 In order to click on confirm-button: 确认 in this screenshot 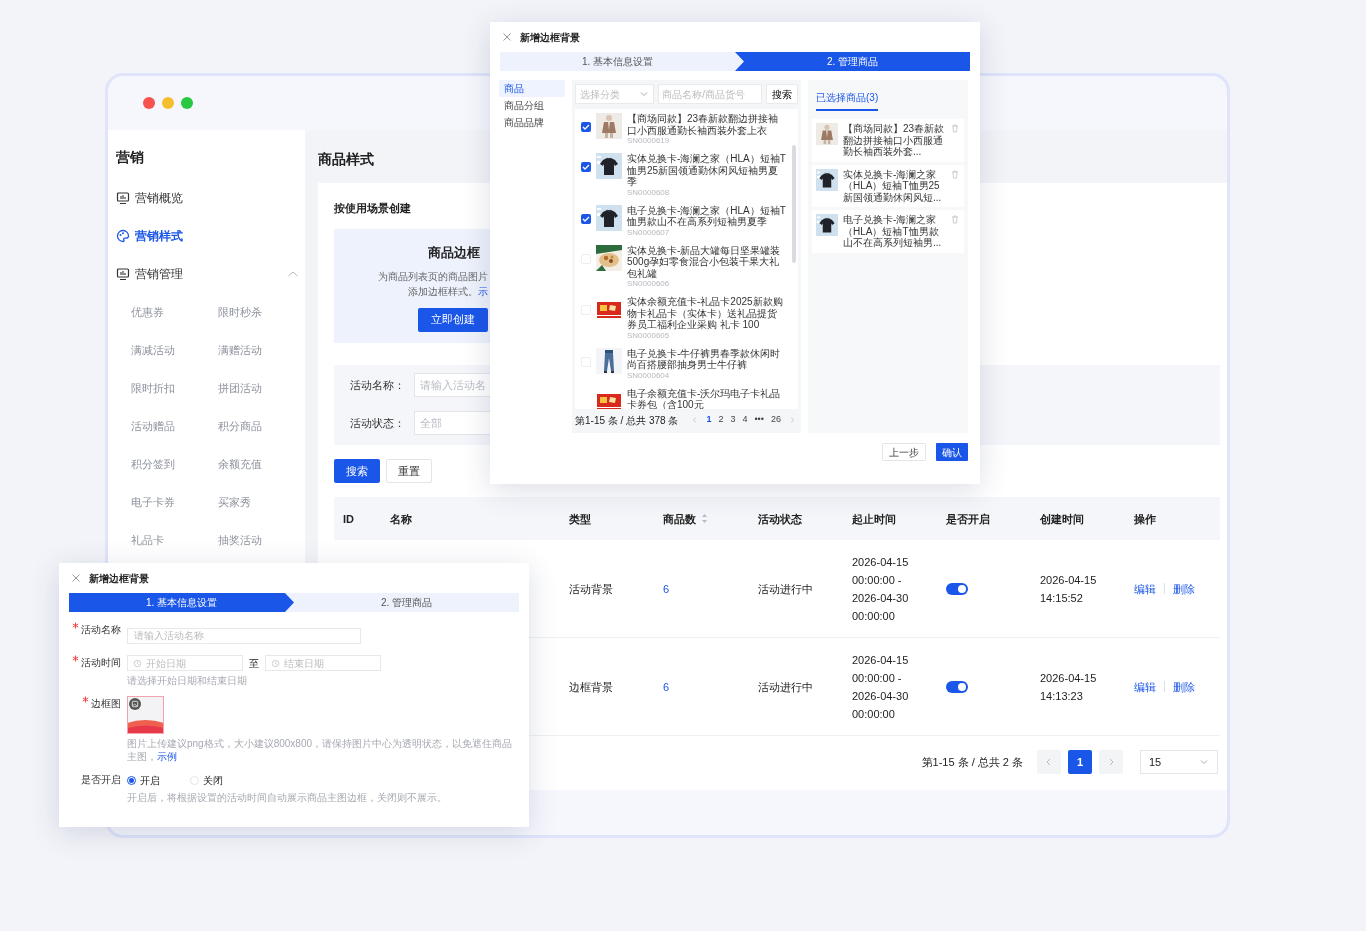, I will do `click(952, 452)`.